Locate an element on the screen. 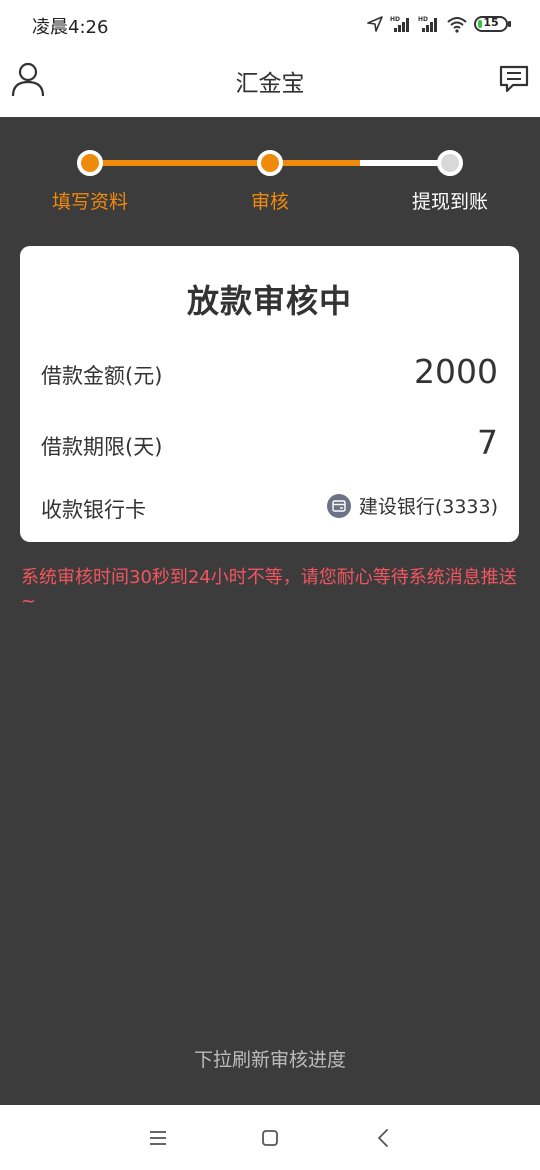  system-nav-bar is located at coordinates (270, 1137).